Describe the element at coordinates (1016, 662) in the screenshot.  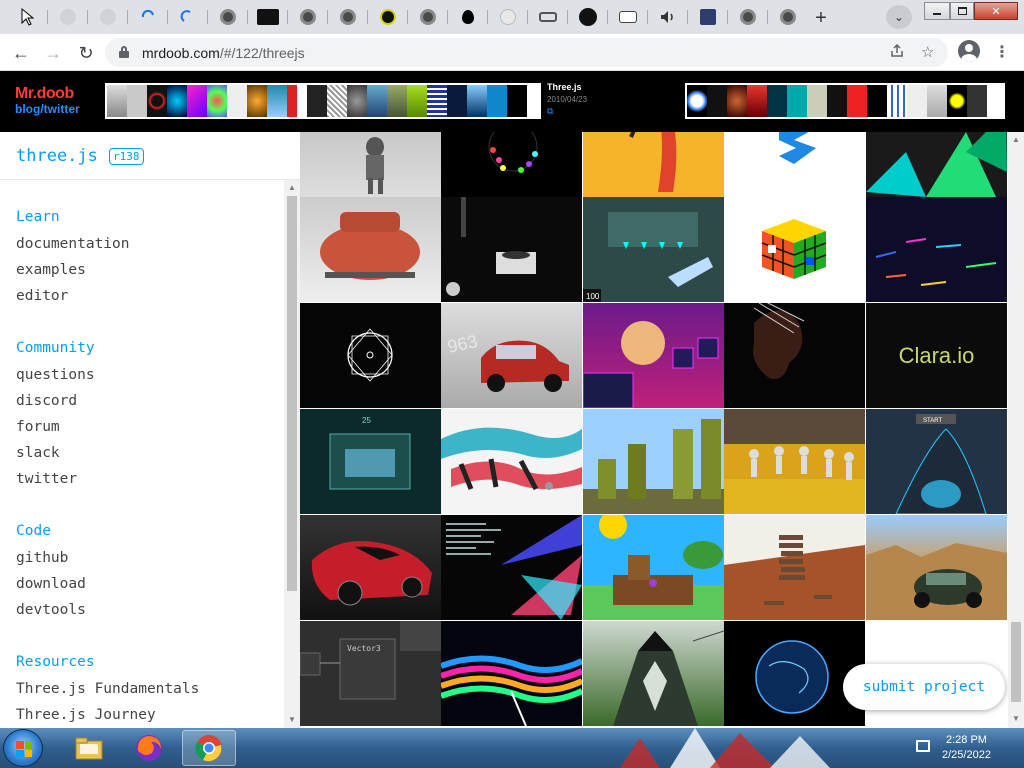
I see `scrollbar-thumb` at that location.